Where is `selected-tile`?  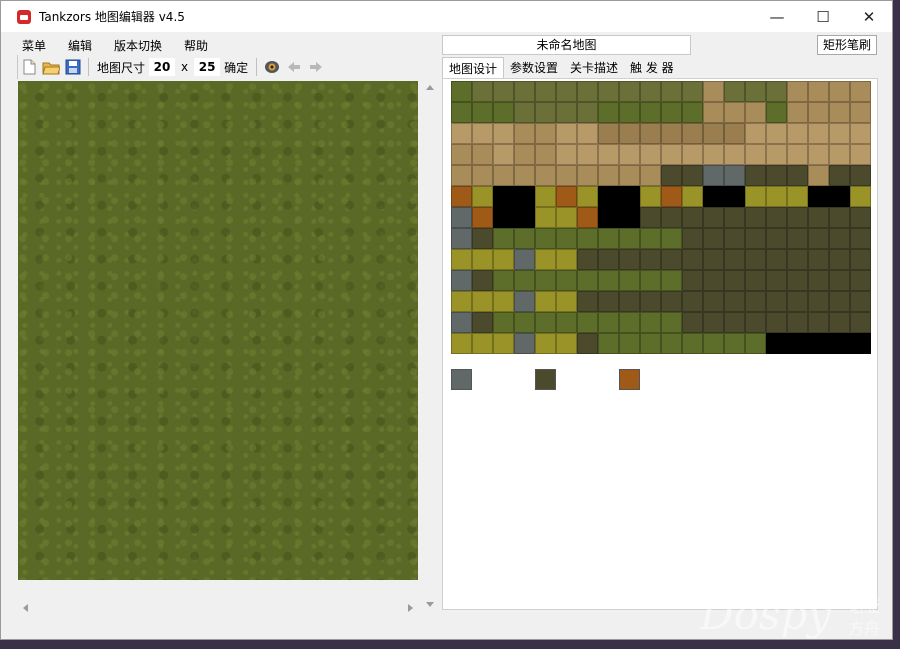
selected-tile is located at coordinates (629, 379).